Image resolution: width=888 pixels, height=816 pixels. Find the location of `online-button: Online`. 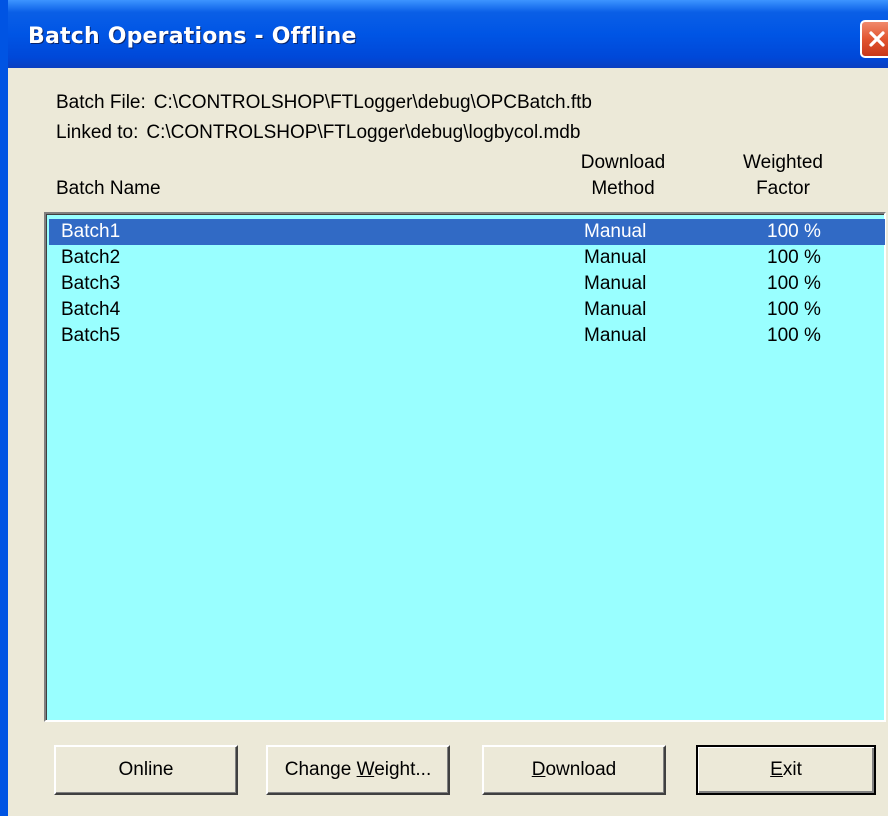

online-button: Online is located at coordinates (146, 770).